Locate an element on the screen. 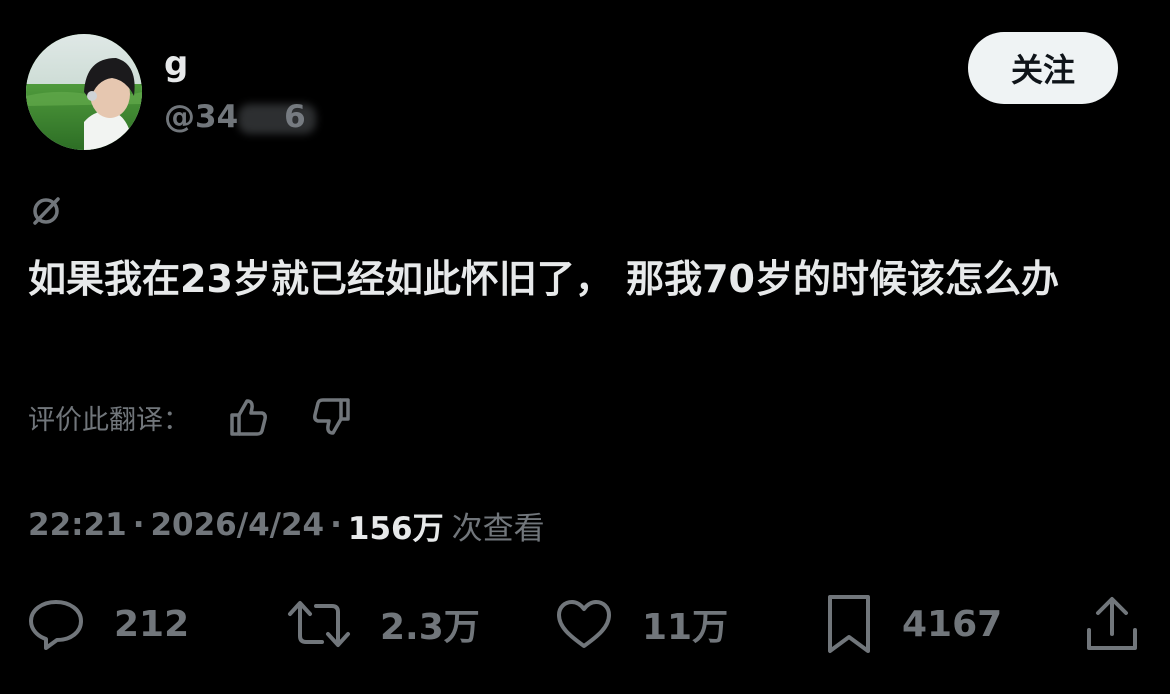 The height and width of the screenshot is (694, 1170). tweet-meta: 22:21 · 2026/4/24 · 156万 次查看 is located at coordinates (286, 525).